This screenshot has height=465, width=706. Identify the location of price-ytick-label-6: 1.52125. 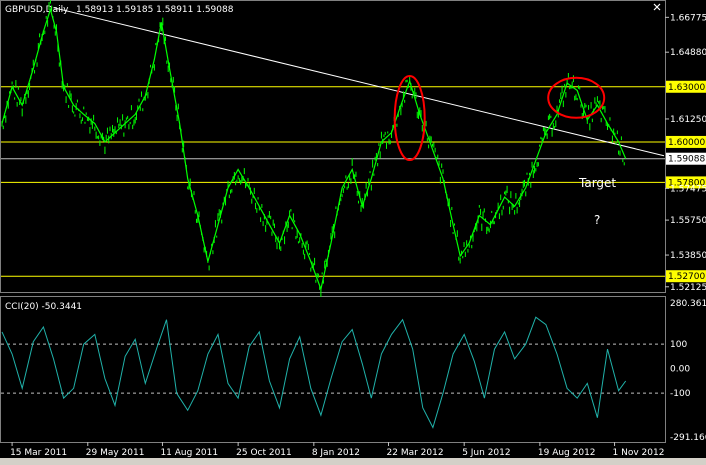
(688, 288).